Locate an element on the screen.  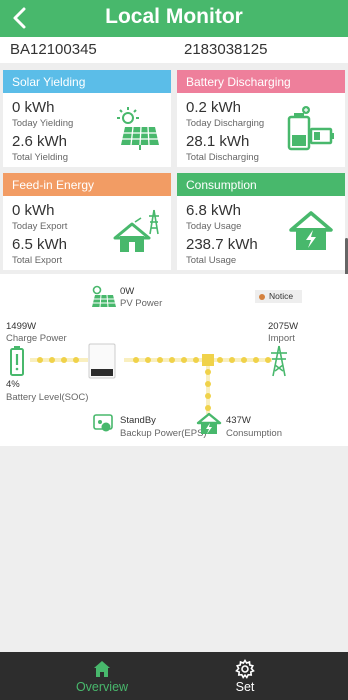
device-id-bar: BA12100345 2183038125 is located at coordinates (174, 50).